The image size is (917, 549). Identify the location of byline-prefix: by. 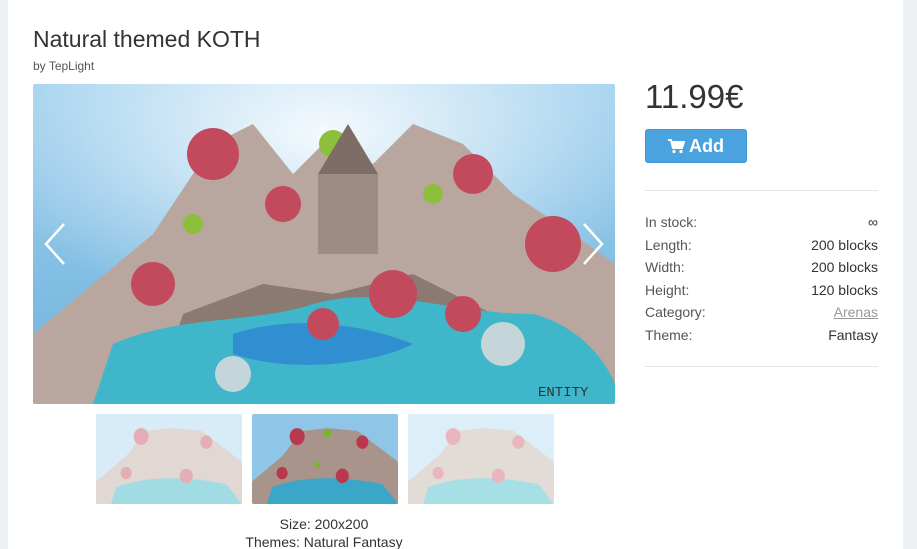
(39, 66).